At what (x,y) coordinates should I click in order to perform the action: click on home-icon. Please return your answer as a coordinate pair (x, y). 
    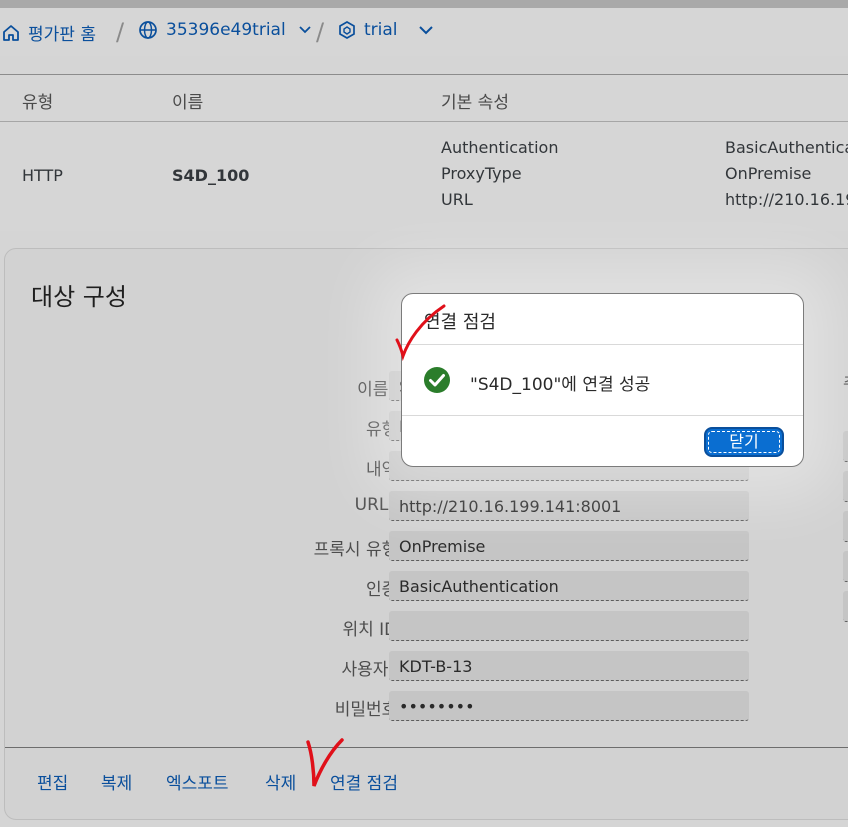
    Looking at the image, I should click on (11, 33).